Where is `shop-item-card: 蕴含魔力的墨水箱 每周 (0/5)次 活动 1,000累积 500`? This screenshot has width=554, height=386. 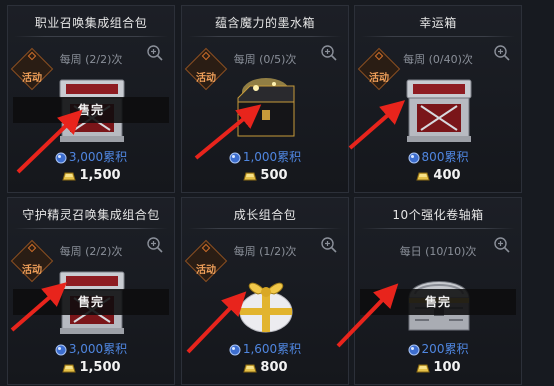
shop-item-card: 蕴含魔力的墨水箱 每周 (0/5)次 活动 1,000累积 500 is located at coordinates (265, 99).